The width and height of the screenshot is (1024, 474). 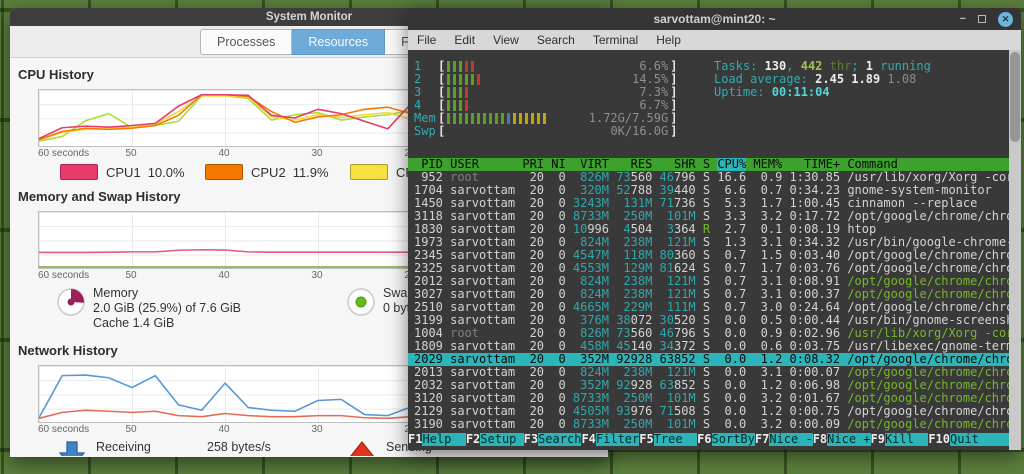 I want to click on menu-item-view: View, so click(x=506, y=40).